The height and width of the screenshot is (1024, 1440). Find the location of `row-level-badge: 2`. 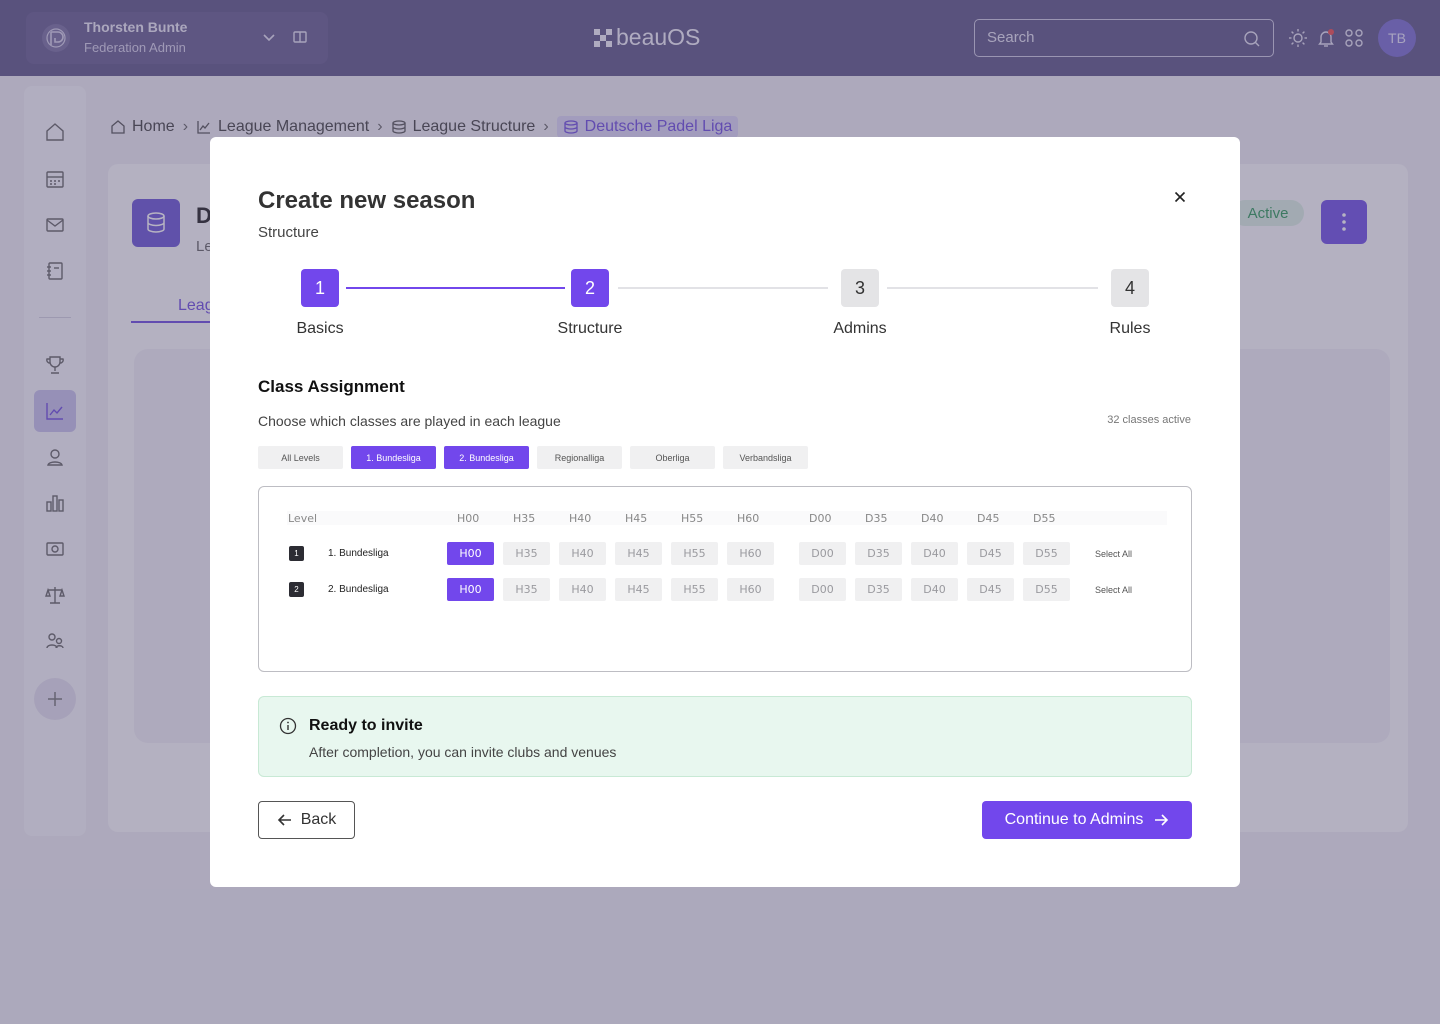

row-level-badge: 2 is located at coordinates (296, 589).